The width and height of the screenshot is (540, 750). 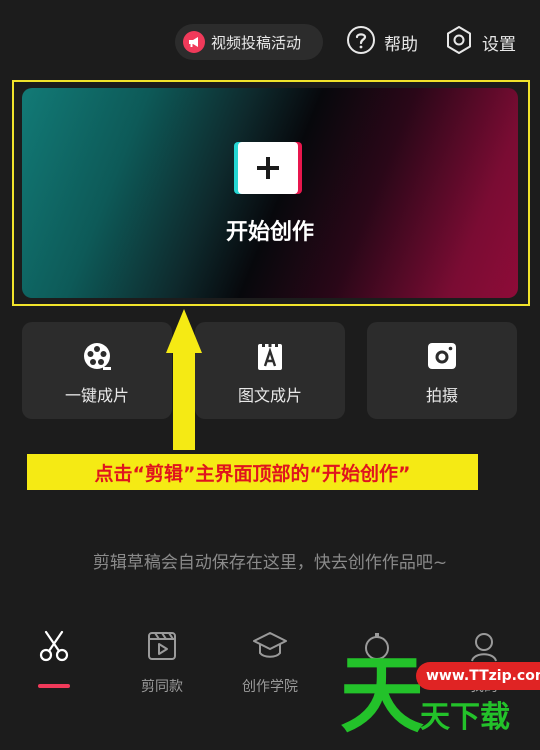 What do you see at coordinates (465, 717) in the screenshot?
I see `watermark-subtitle: 天下载` at bounding box center [465, 717].